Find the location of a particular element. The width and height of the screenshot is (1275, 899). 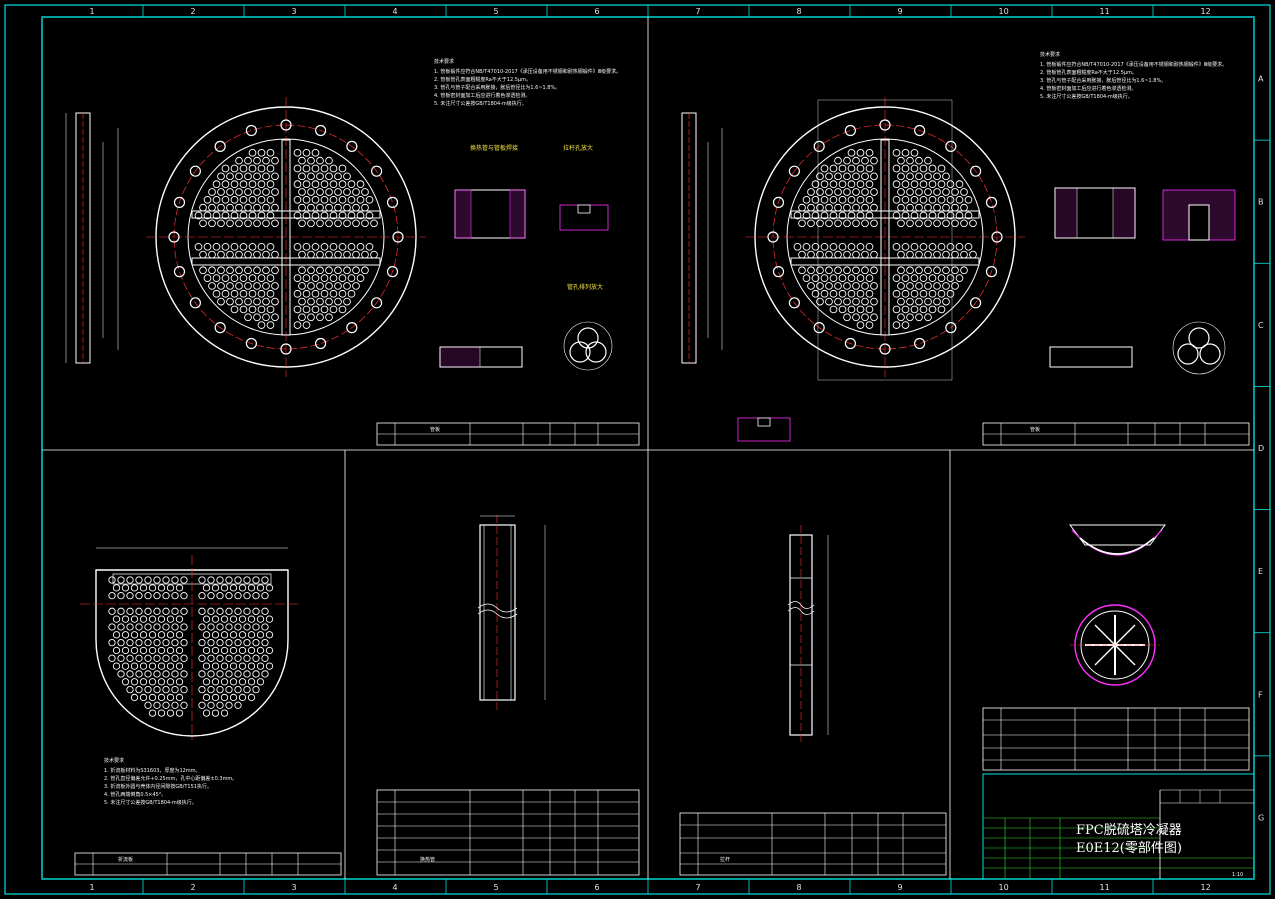

column-label-top: 7 is located at coordinates (698, 11).